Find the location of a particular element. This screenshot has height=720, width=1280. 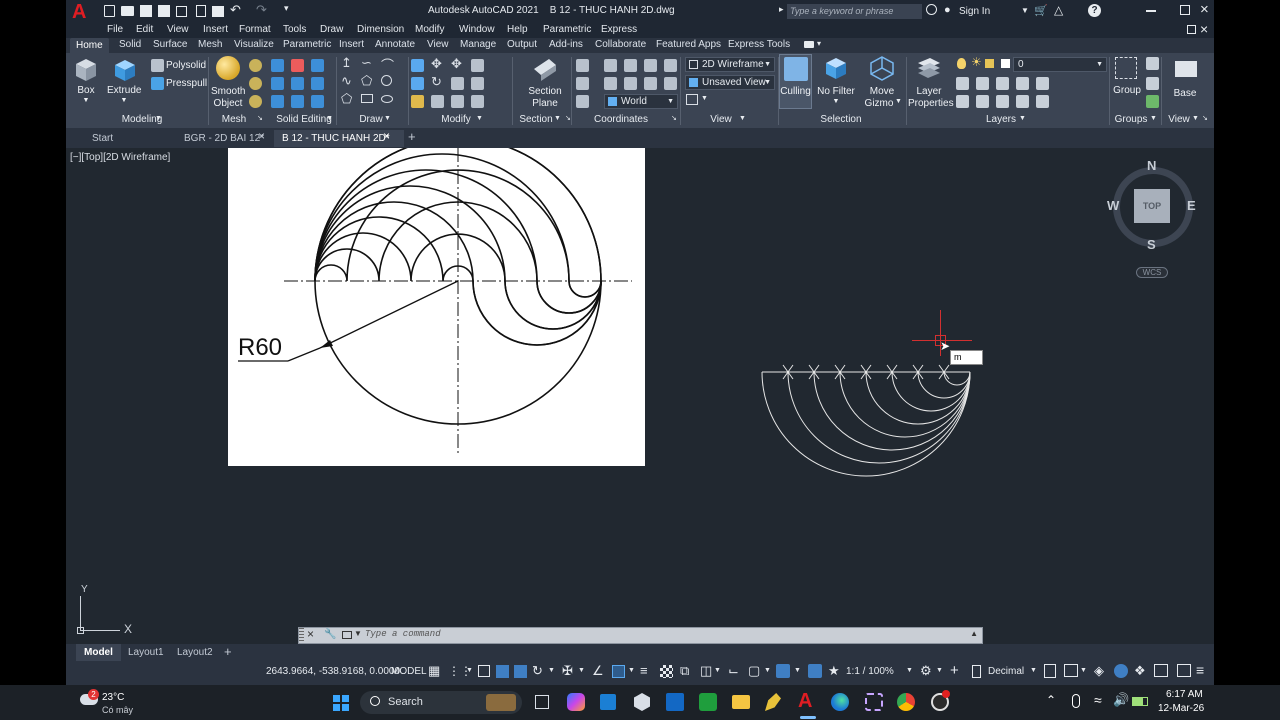

fullscreen-icon is located at coordinates (1184, 670).